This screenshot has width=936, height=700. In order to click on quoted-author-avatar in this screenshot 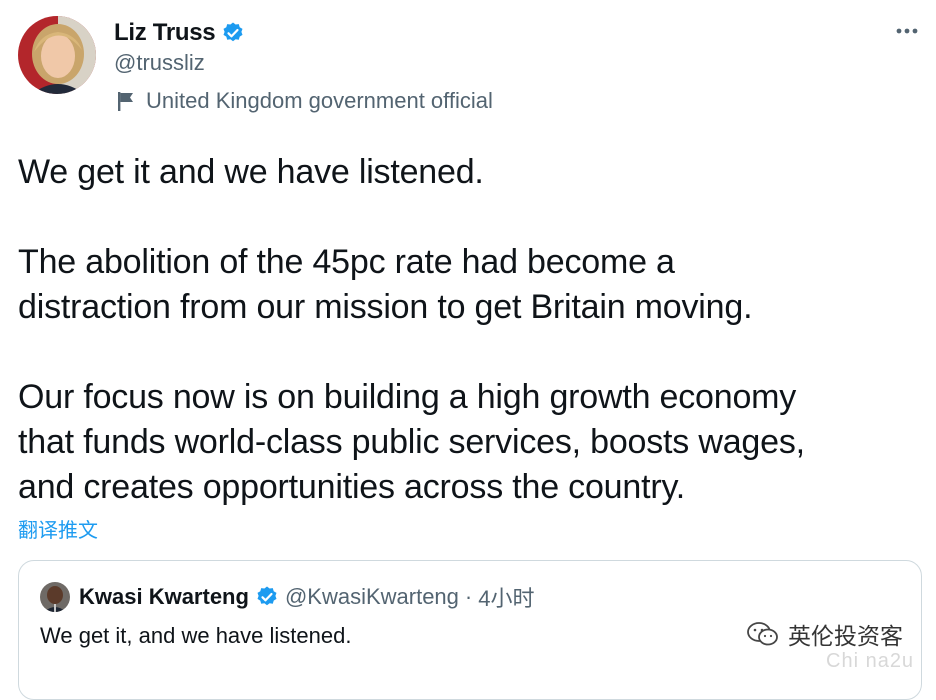, I will do `click(55, 597)`.